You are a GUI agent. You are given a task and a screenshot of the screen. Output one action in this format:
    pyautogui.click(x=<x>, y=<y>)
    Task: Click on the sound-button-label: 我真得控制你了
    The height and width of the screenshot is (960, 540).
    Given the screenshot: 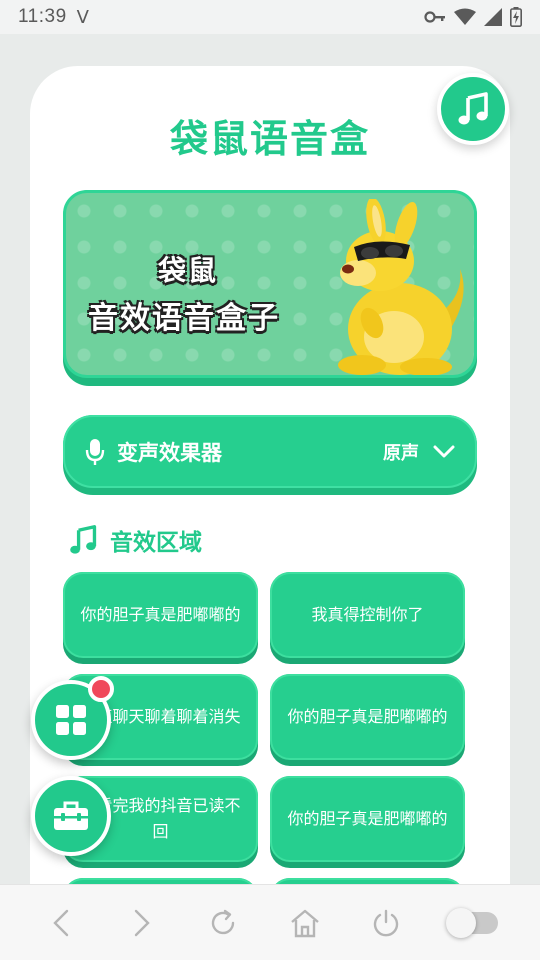 What is the action you would take?
    pyautogui.click(x=367, y=615)
    